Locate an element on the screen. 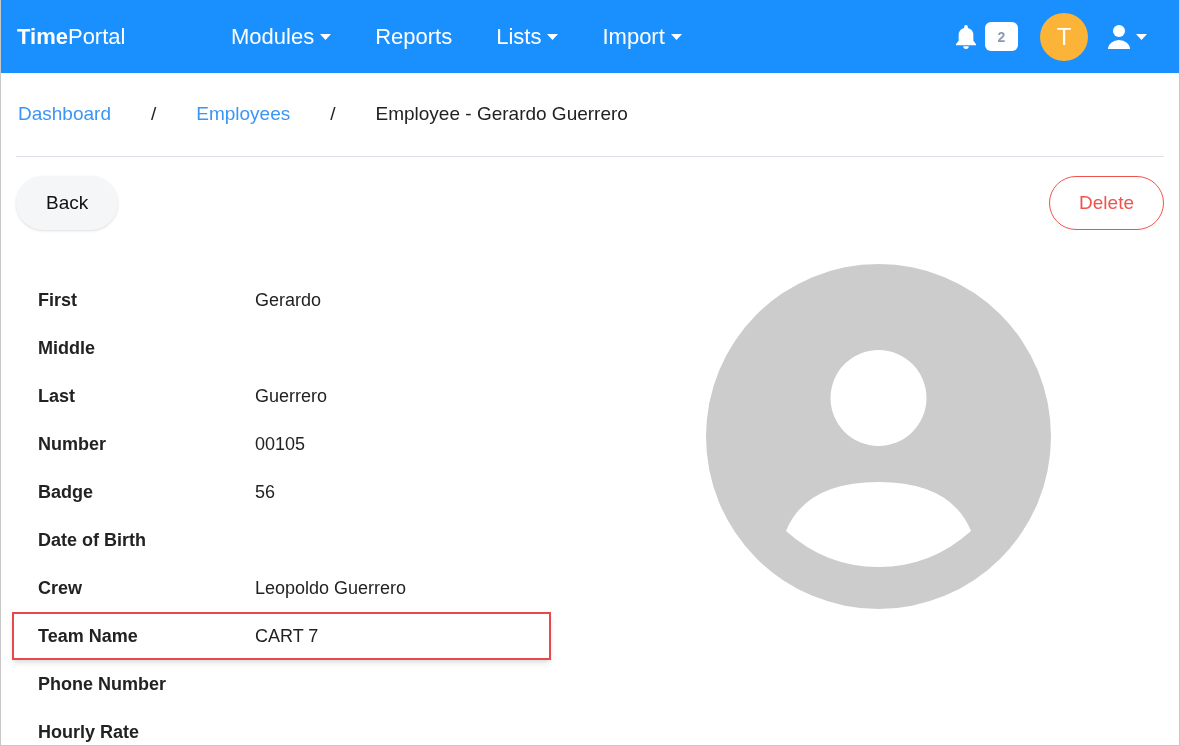 This screenshot has width=1180, height=746. field-label: Number is located at coordinates (72, 444).